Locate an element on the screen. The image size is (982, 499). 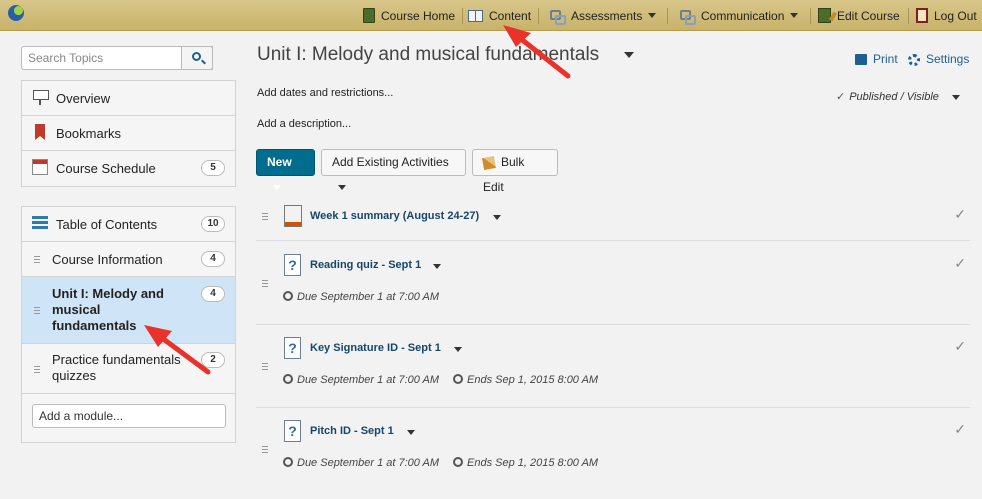
annotation-arrow-module is located at coordinates (177, 350).